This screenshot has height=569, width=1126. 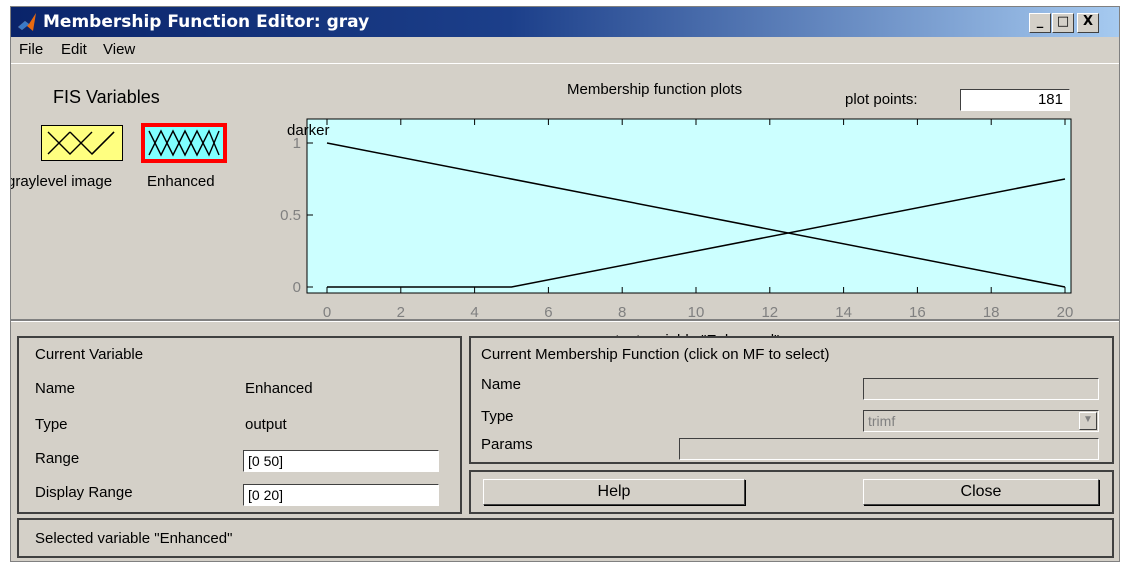 What do you see at coordinates (106, 97) in the screenshot?
I see `fis-variables-label: FIS Variables` at bounding box center [106, 97].